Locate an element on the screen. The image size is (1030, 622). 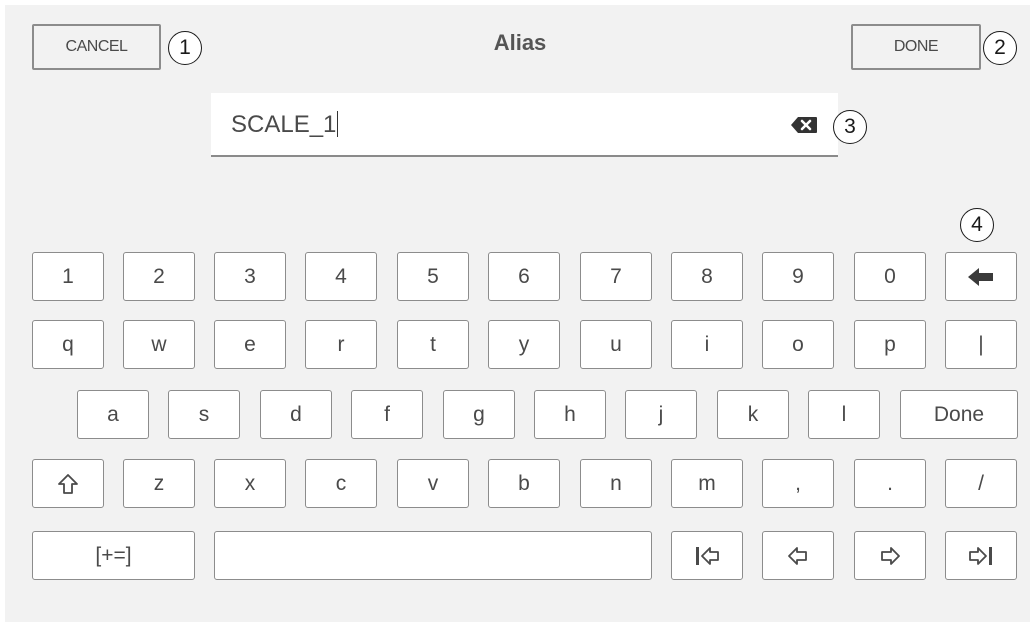
symbols-key: [+=] is located at coordinates (113, 555).